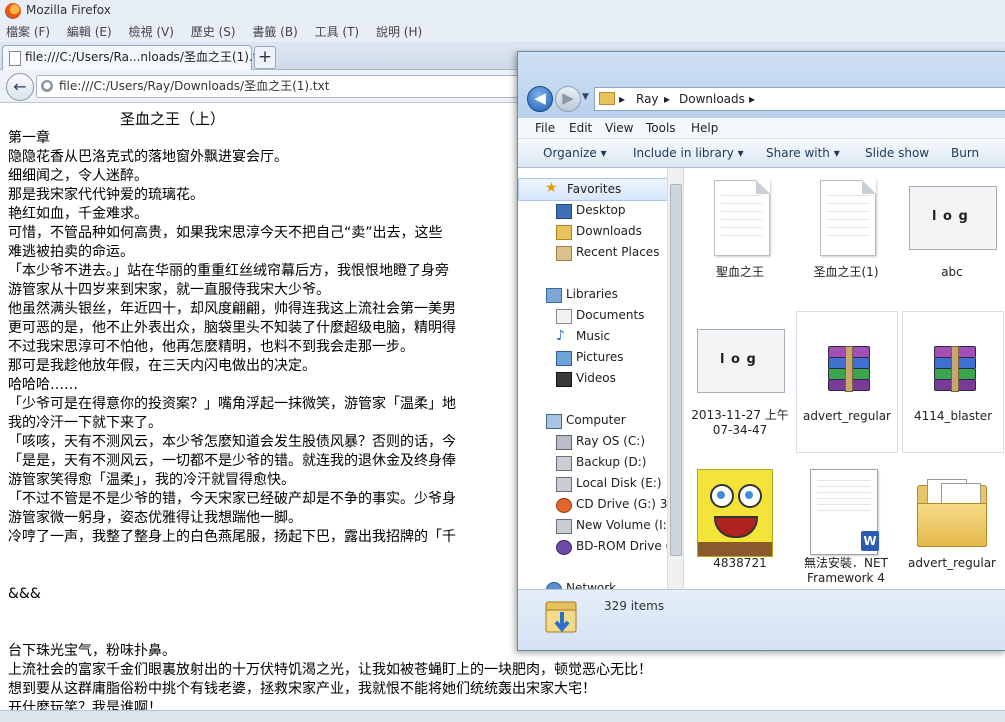 The image size is (1005, 722). Describe the element at coordinates (592, 483) in the screenshot. I see `nav-drive-e: Local Disk (E:)` at that location.